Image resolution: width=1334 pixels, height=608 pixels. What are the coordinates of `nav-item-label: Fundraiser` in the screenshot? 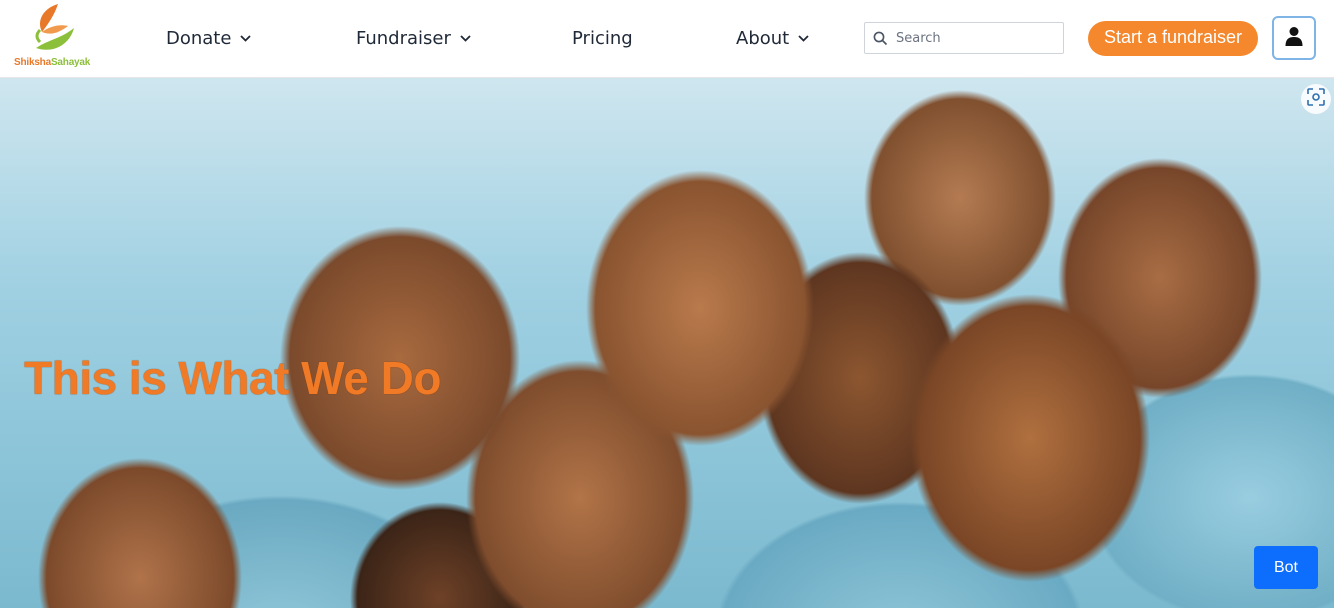 It's located at (403, 38).